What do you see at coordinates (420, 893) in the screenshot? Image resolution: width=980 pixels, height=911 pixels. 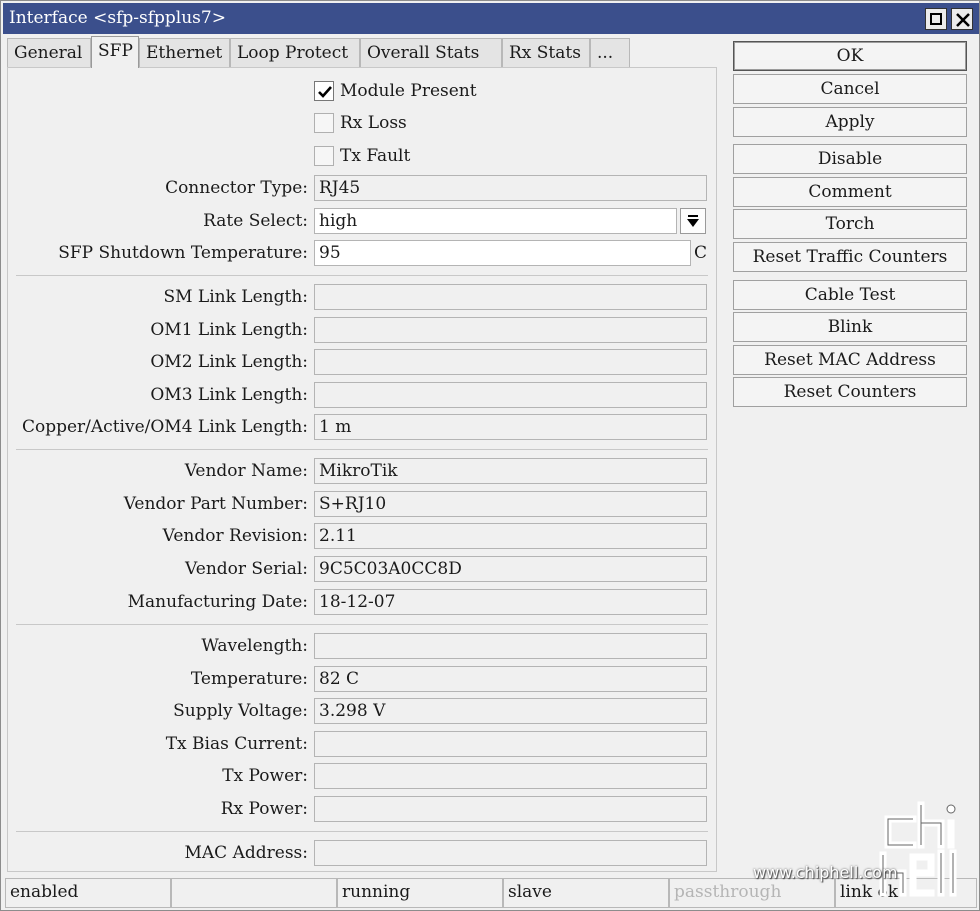 I see `status-running: running` at bounding box center [420, 893].